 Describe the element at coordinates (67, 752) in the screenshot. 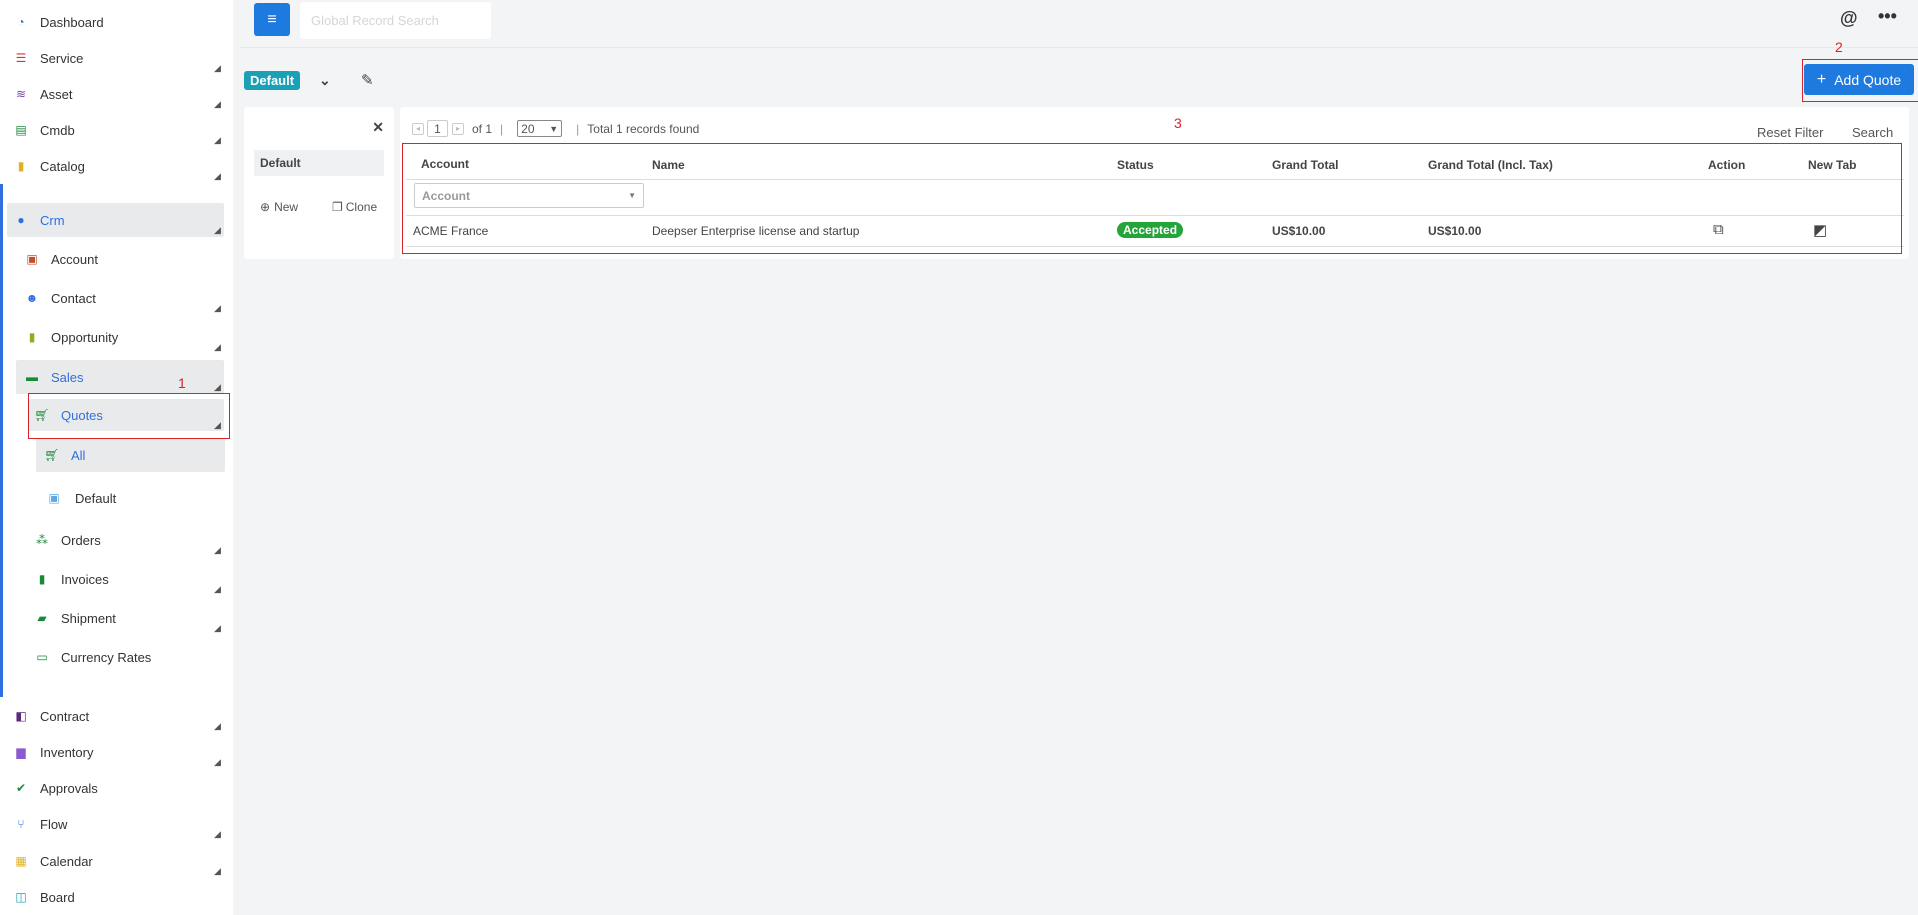

I see `sidebar-item-label: Inventory` at that location.